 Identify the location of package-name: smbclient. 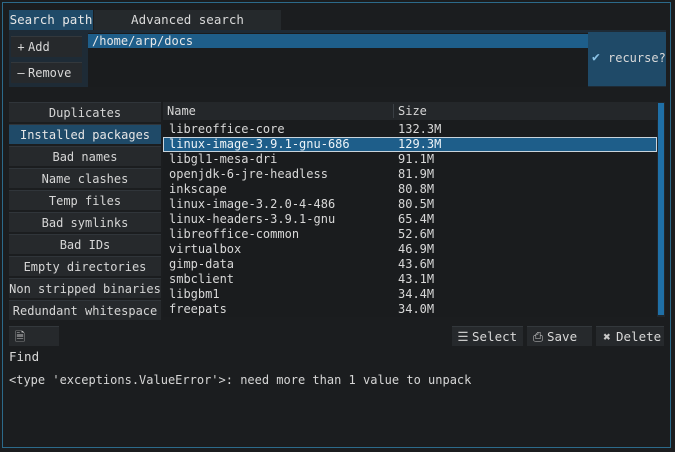
(202, 279).